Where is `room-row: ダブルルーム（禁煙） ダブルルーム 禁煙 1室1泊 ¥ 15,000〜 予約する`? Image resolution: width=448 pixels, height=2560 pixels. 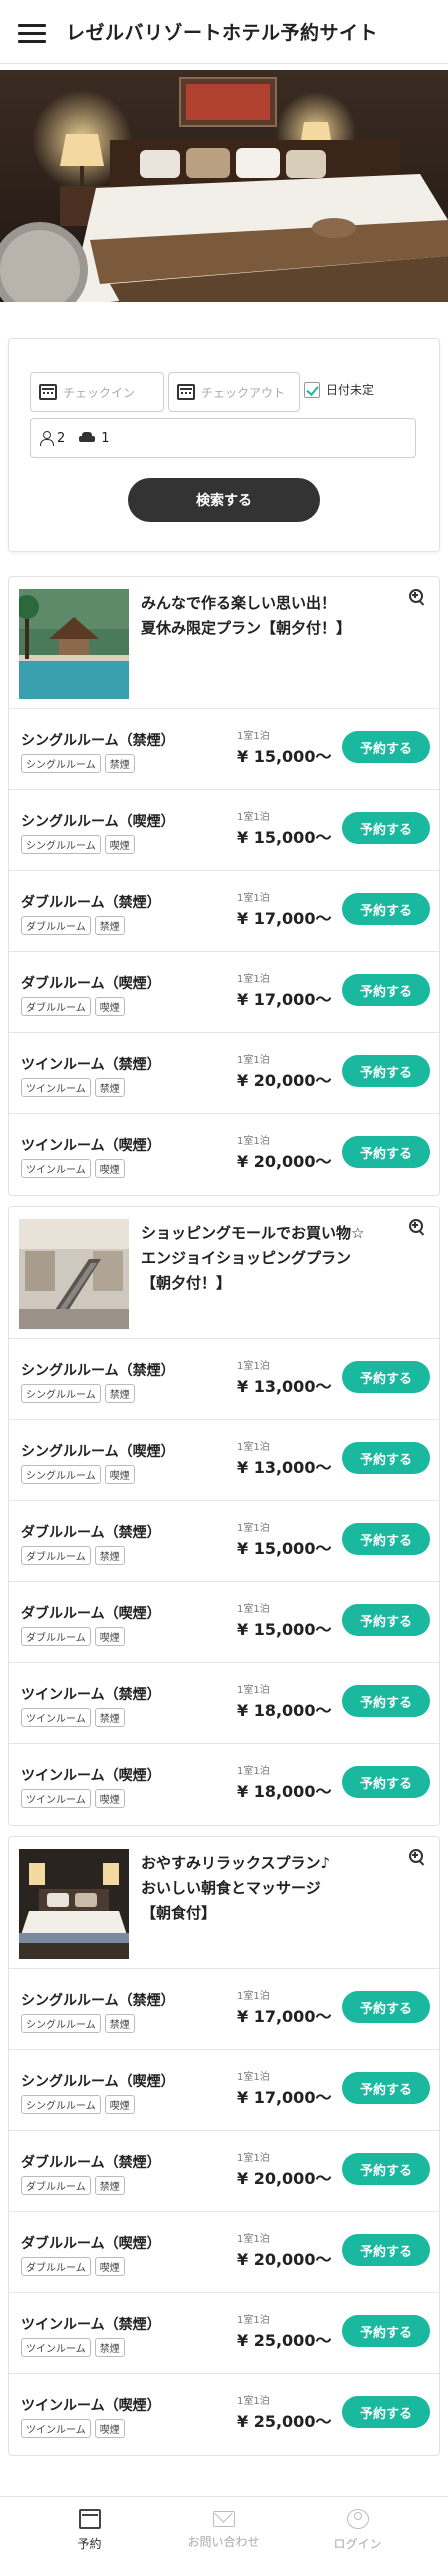 room-row: ダブルルーム（禁煙） ダブルルーム 禁煙 1室1泊 ¥ 15,000〜 予約する is located at coordinates (224, 1541).